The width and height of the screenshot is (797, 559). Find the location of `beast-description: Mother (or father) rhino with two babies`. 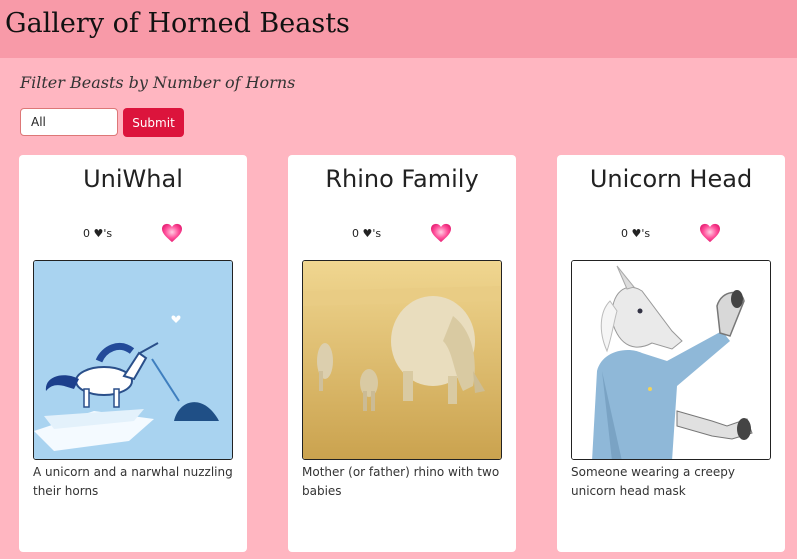

beast-description: Mother (or father) rhino with two babies is located at coordinates (401, 481).